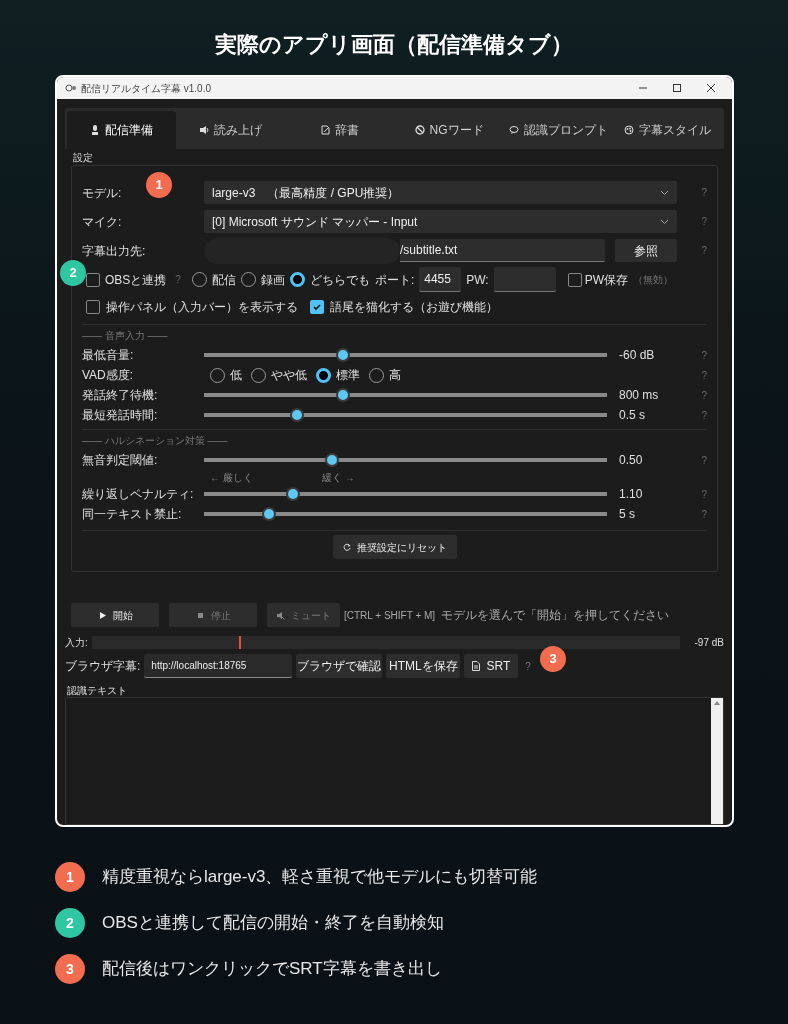 This screenshot has height=1024, width=788. What do you see at coordinates (606, 280) in the screenshot?
I see `checkbox-label: PW保存` at bounding box center [606, 280].